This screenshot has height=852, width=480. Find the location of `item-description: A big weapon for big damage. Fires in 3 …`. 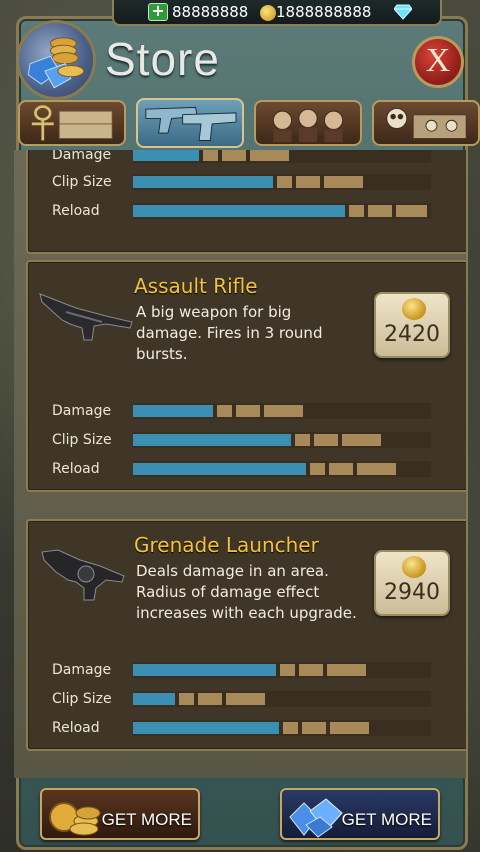

item-description: A big weapon for big damage. Fires in 3 … is located at coordinates (229, 333).